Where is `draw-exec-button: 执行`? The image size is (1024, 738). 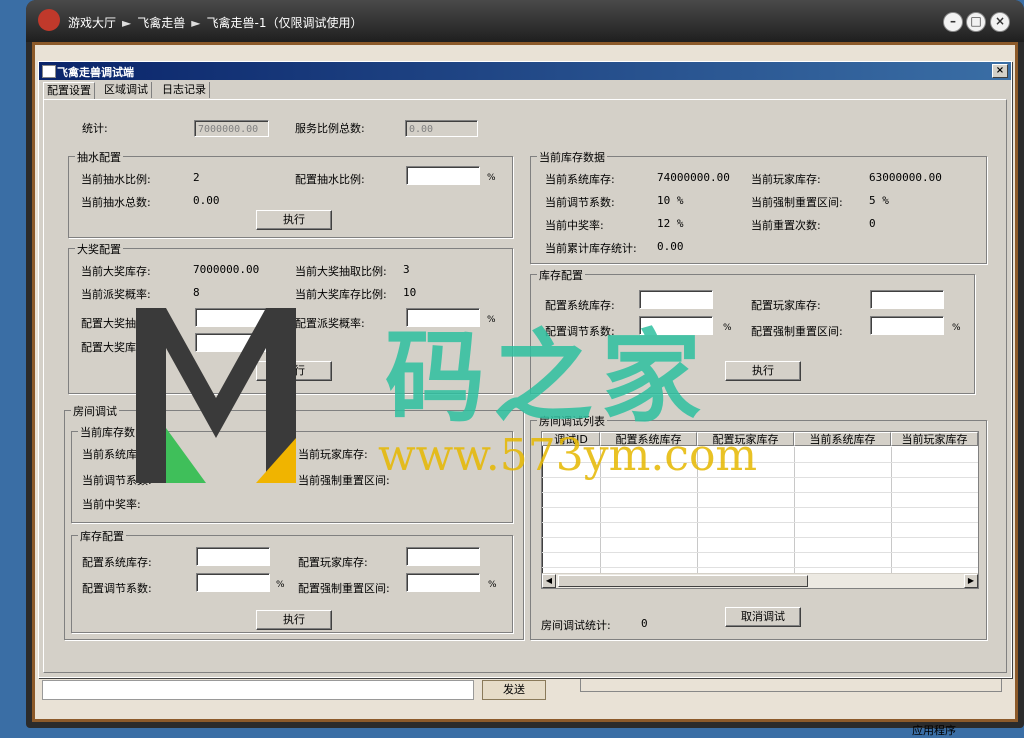
draw-exec-button: 执行 is located at coordinates (294, 220).